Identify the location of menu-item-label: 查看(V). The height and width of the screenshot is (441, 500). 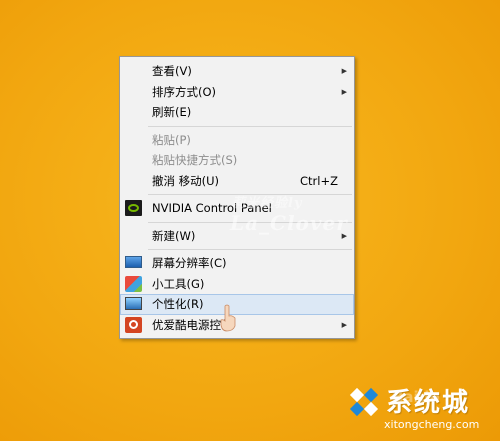
(172, 71).